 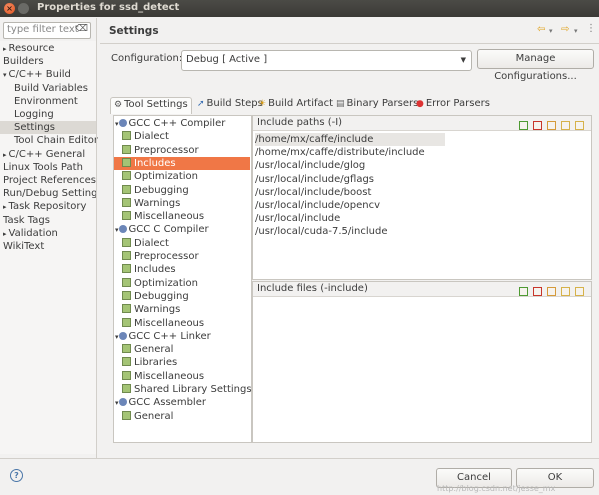 What do you see at coordinates (37, 75) in the screenshot?
I see `nav-item: ▾ C/C++ Build` at bounding box center [37, 75].